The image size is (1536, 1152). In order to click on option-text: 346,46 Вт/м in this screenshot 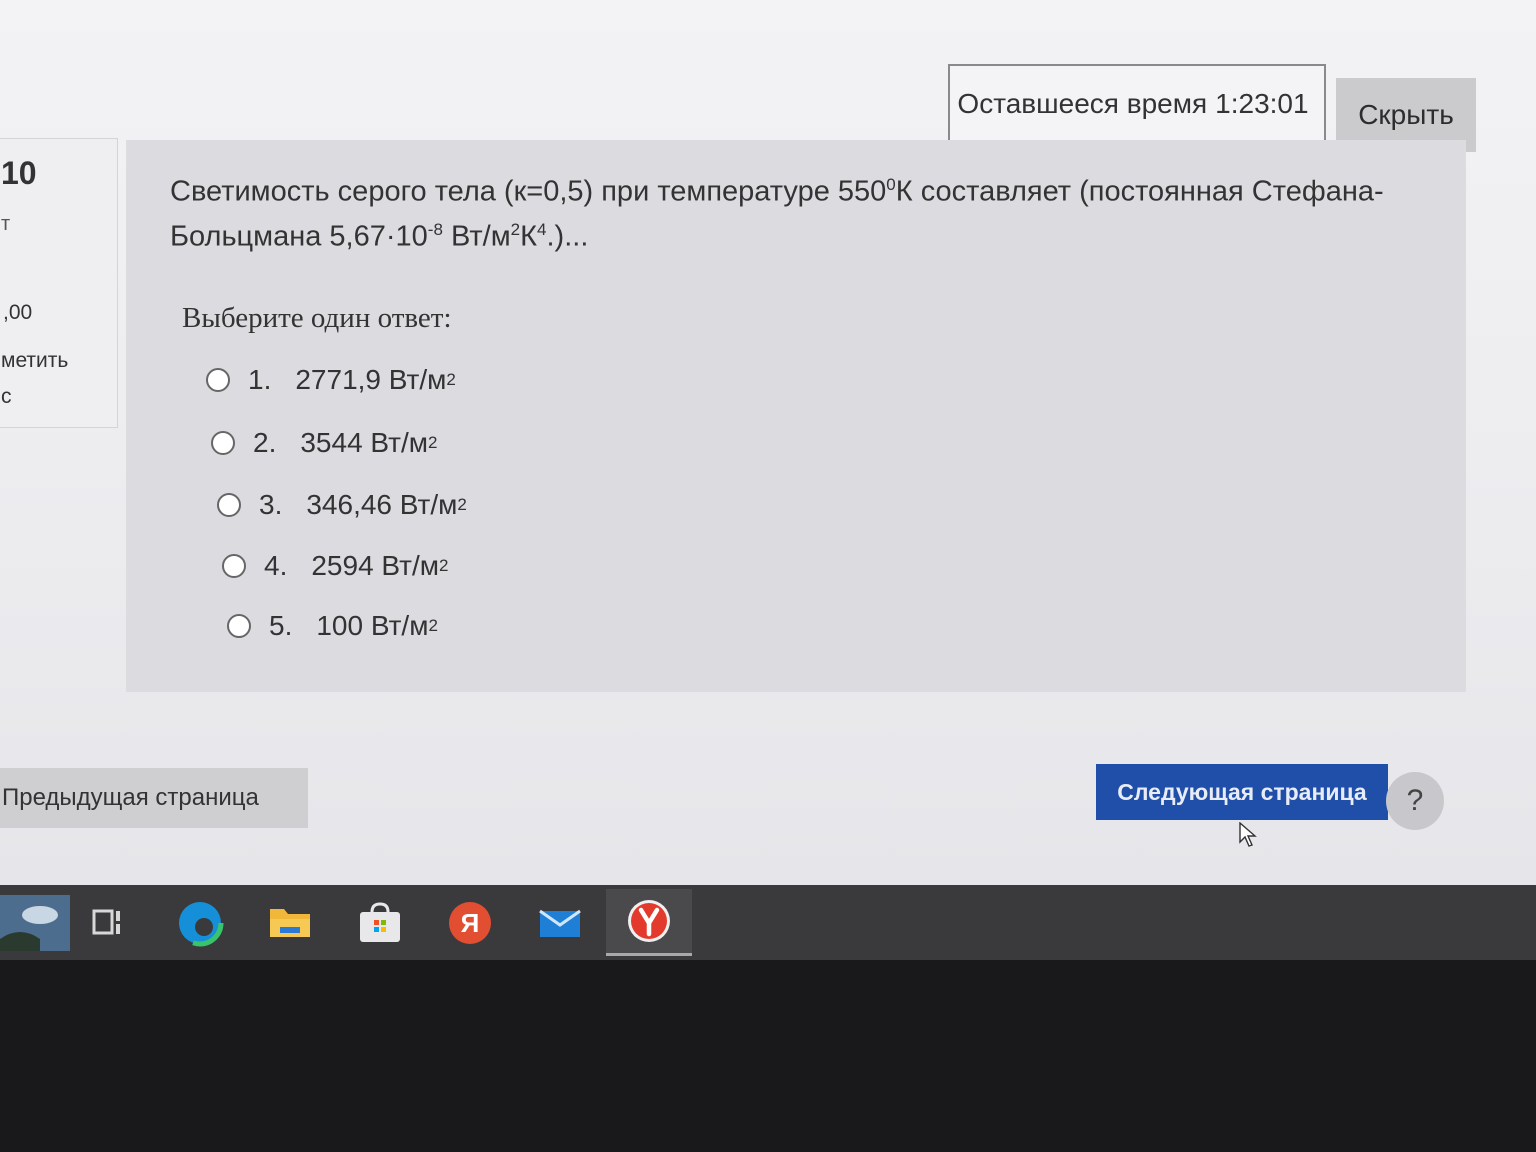, I will do `click(381, 505)`.